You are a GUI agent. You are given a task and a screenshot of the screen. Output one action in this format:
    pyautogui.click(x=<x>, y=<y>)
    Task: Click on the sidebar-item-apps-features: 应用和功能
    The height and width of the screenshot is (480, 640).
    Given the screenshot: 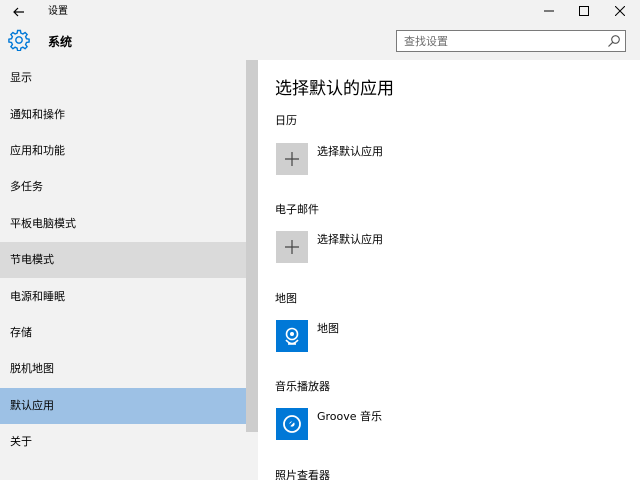 What is the action you would take?
    pyautogui.click(x=123, y=151)
    